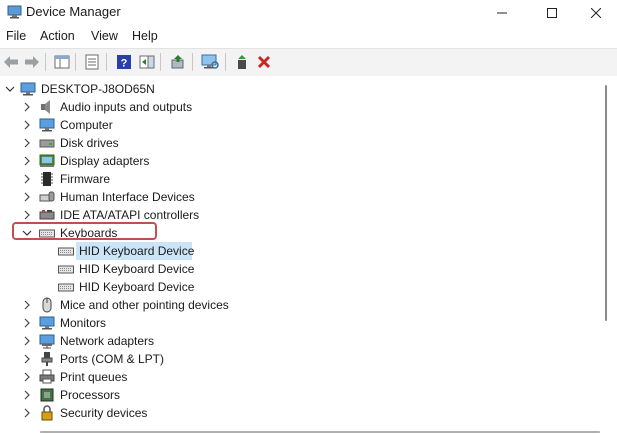  Describe the element at coordinates (300, 305) in the screenshot. I see `tree-item-mice: Mice and other pointing devices` at that location.